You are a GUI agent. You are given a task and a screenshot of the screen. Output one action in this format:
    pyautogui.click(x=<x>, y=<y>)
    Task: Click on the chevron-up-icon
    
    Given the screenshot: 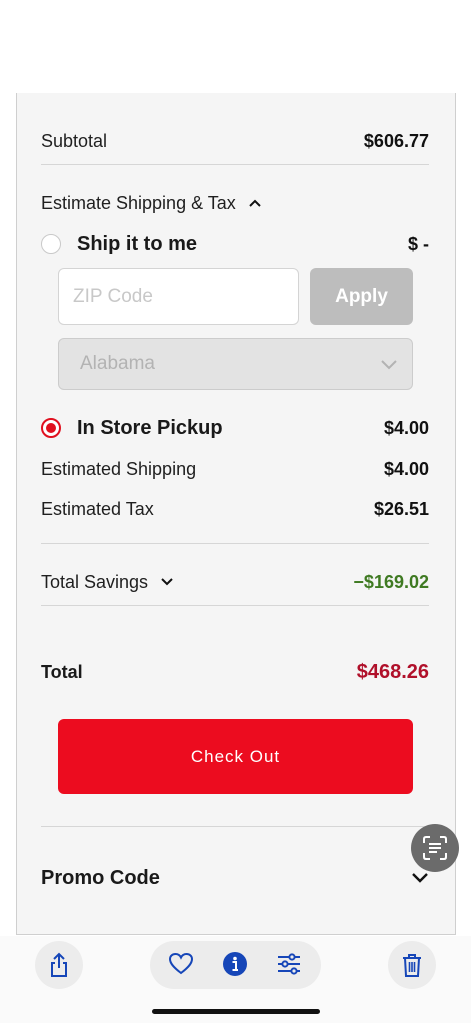 What is the action you would take?
    pyautogui.click(x=255, y=203)
    